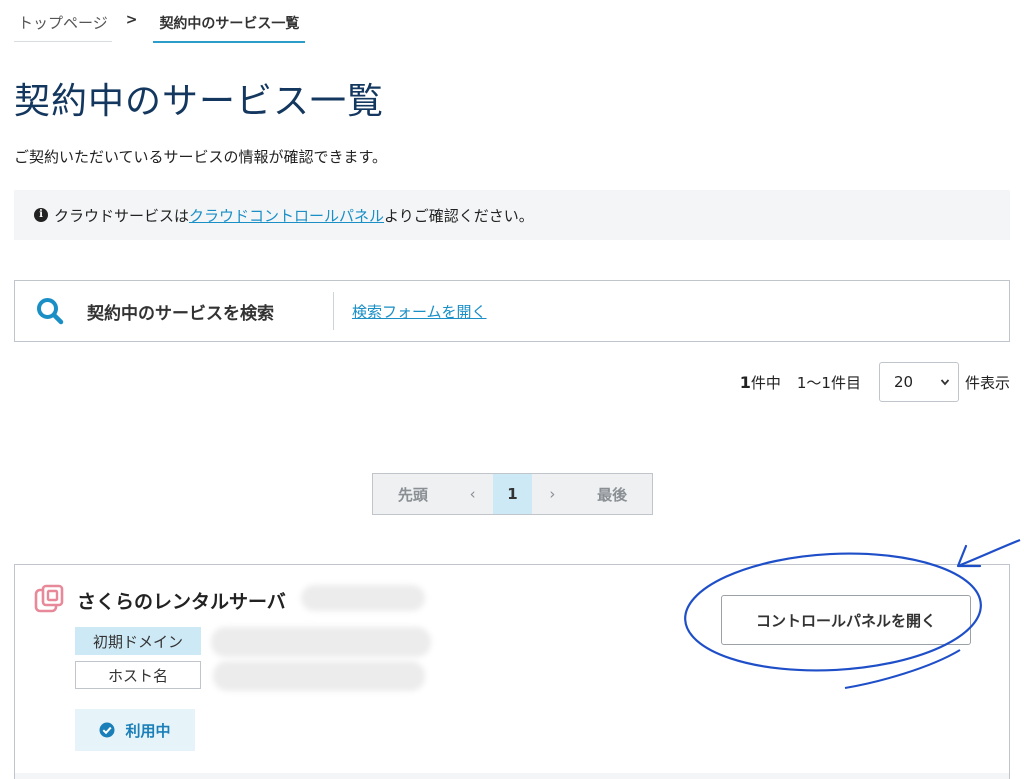 This screenshot has height=779, width=1024. I want to click on redacted-host, so click(319, 676).